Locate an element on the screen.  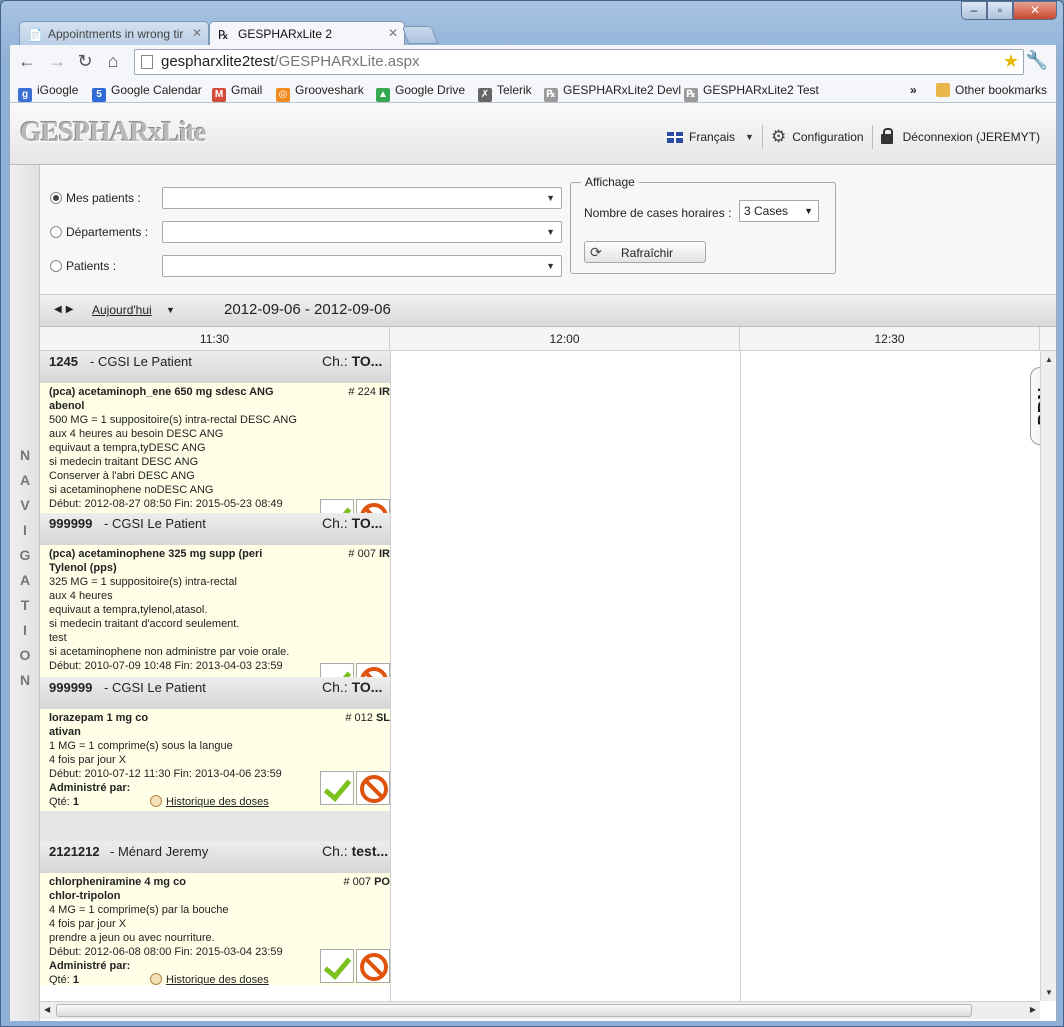
configuration-link: ⚙ Configuration is located at coordinates (817, 137).